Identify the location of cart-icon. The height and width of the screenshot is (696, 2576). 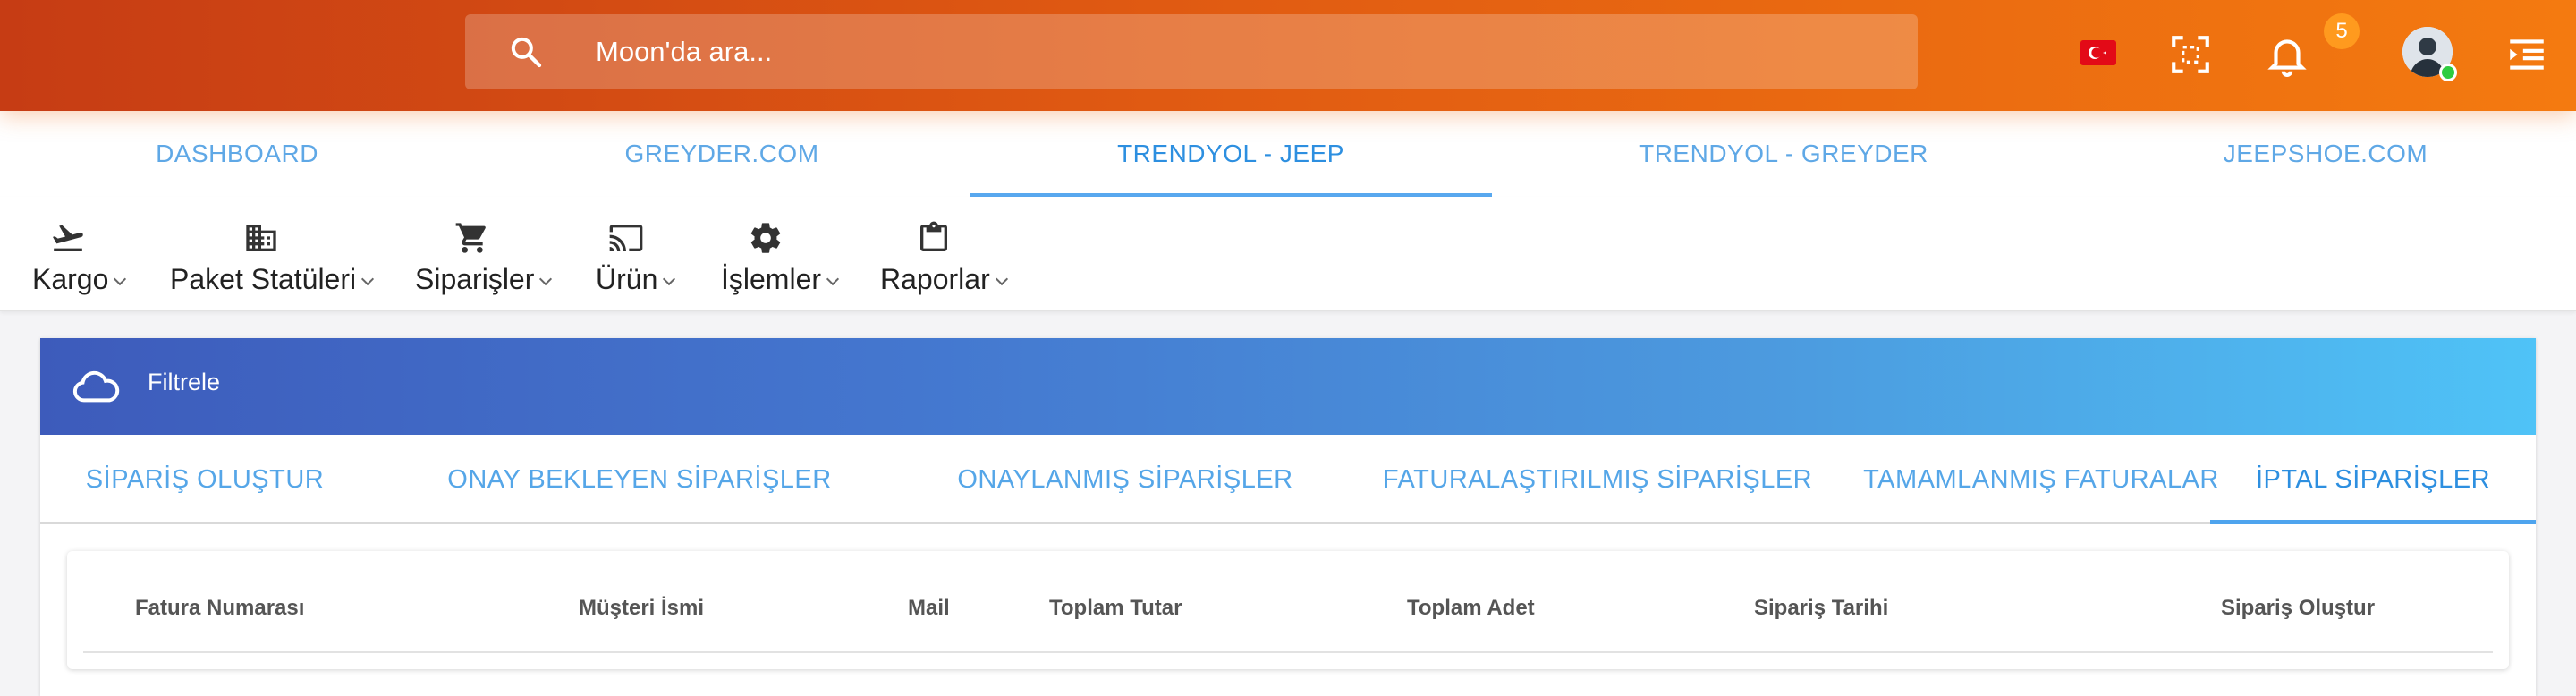
(470, 238).